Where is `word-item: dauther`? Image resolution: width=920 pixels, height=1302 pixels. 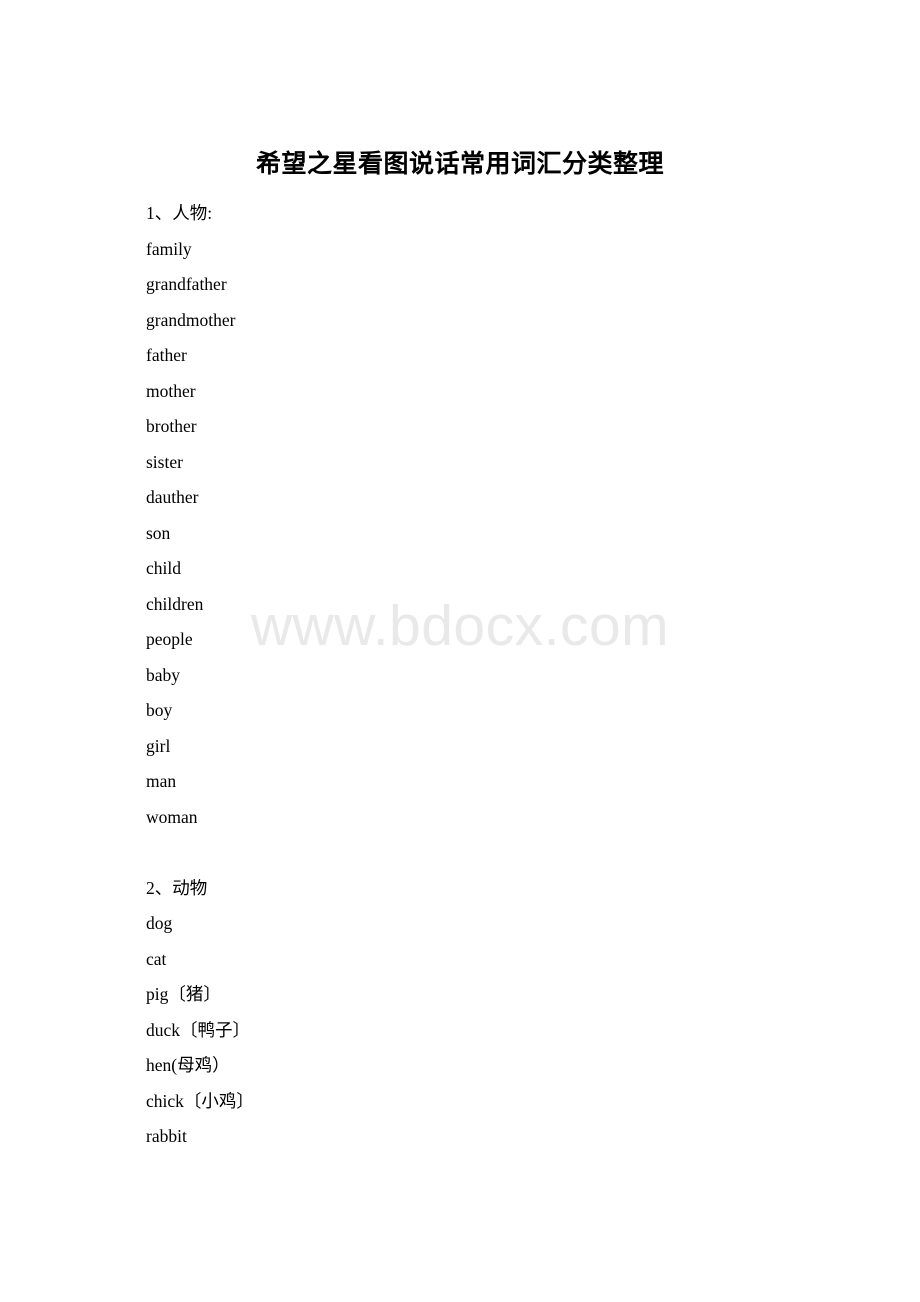 word-item: dauther is located at coordinates (172, 497).